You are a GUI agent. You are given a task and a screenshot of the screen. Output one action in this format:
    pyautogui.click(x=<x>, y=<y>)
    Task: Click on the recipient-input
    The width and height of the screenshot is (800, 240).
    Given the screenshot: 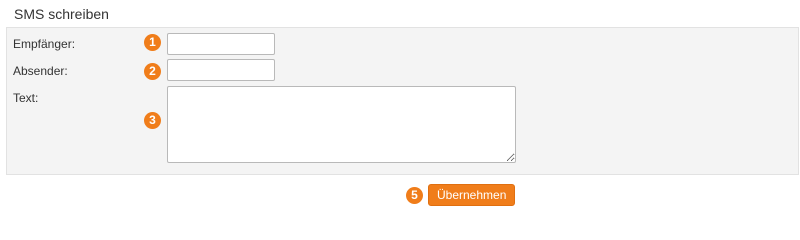 What is the action you would take?
    pyautogui.click(x=221, y=44)
    